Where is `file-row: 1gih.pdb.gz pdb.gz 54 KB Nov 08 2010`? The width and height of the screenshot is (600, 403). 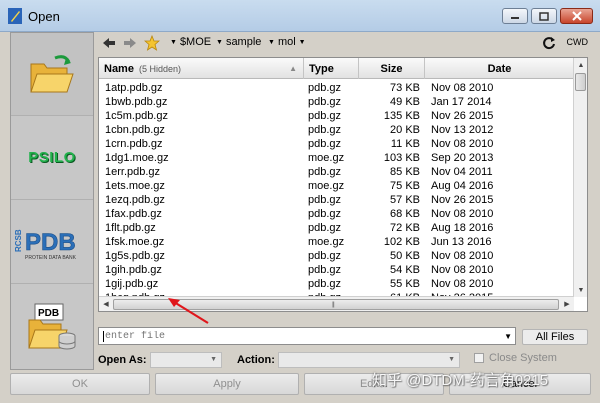
file-row: 1gih.pdb.gz pdb.gz 54 KB Nov 08 2010 is located at coordinates (336, 270).